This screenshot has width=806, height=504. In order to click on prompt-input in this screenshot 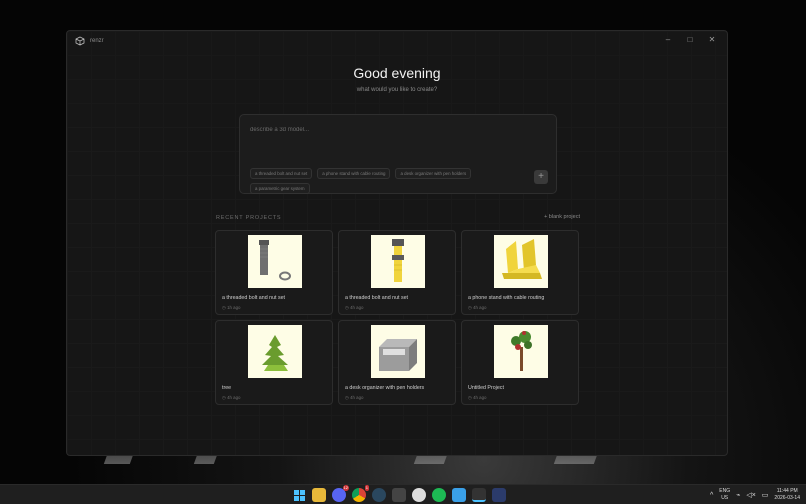, I will do `click(395, 130)`.